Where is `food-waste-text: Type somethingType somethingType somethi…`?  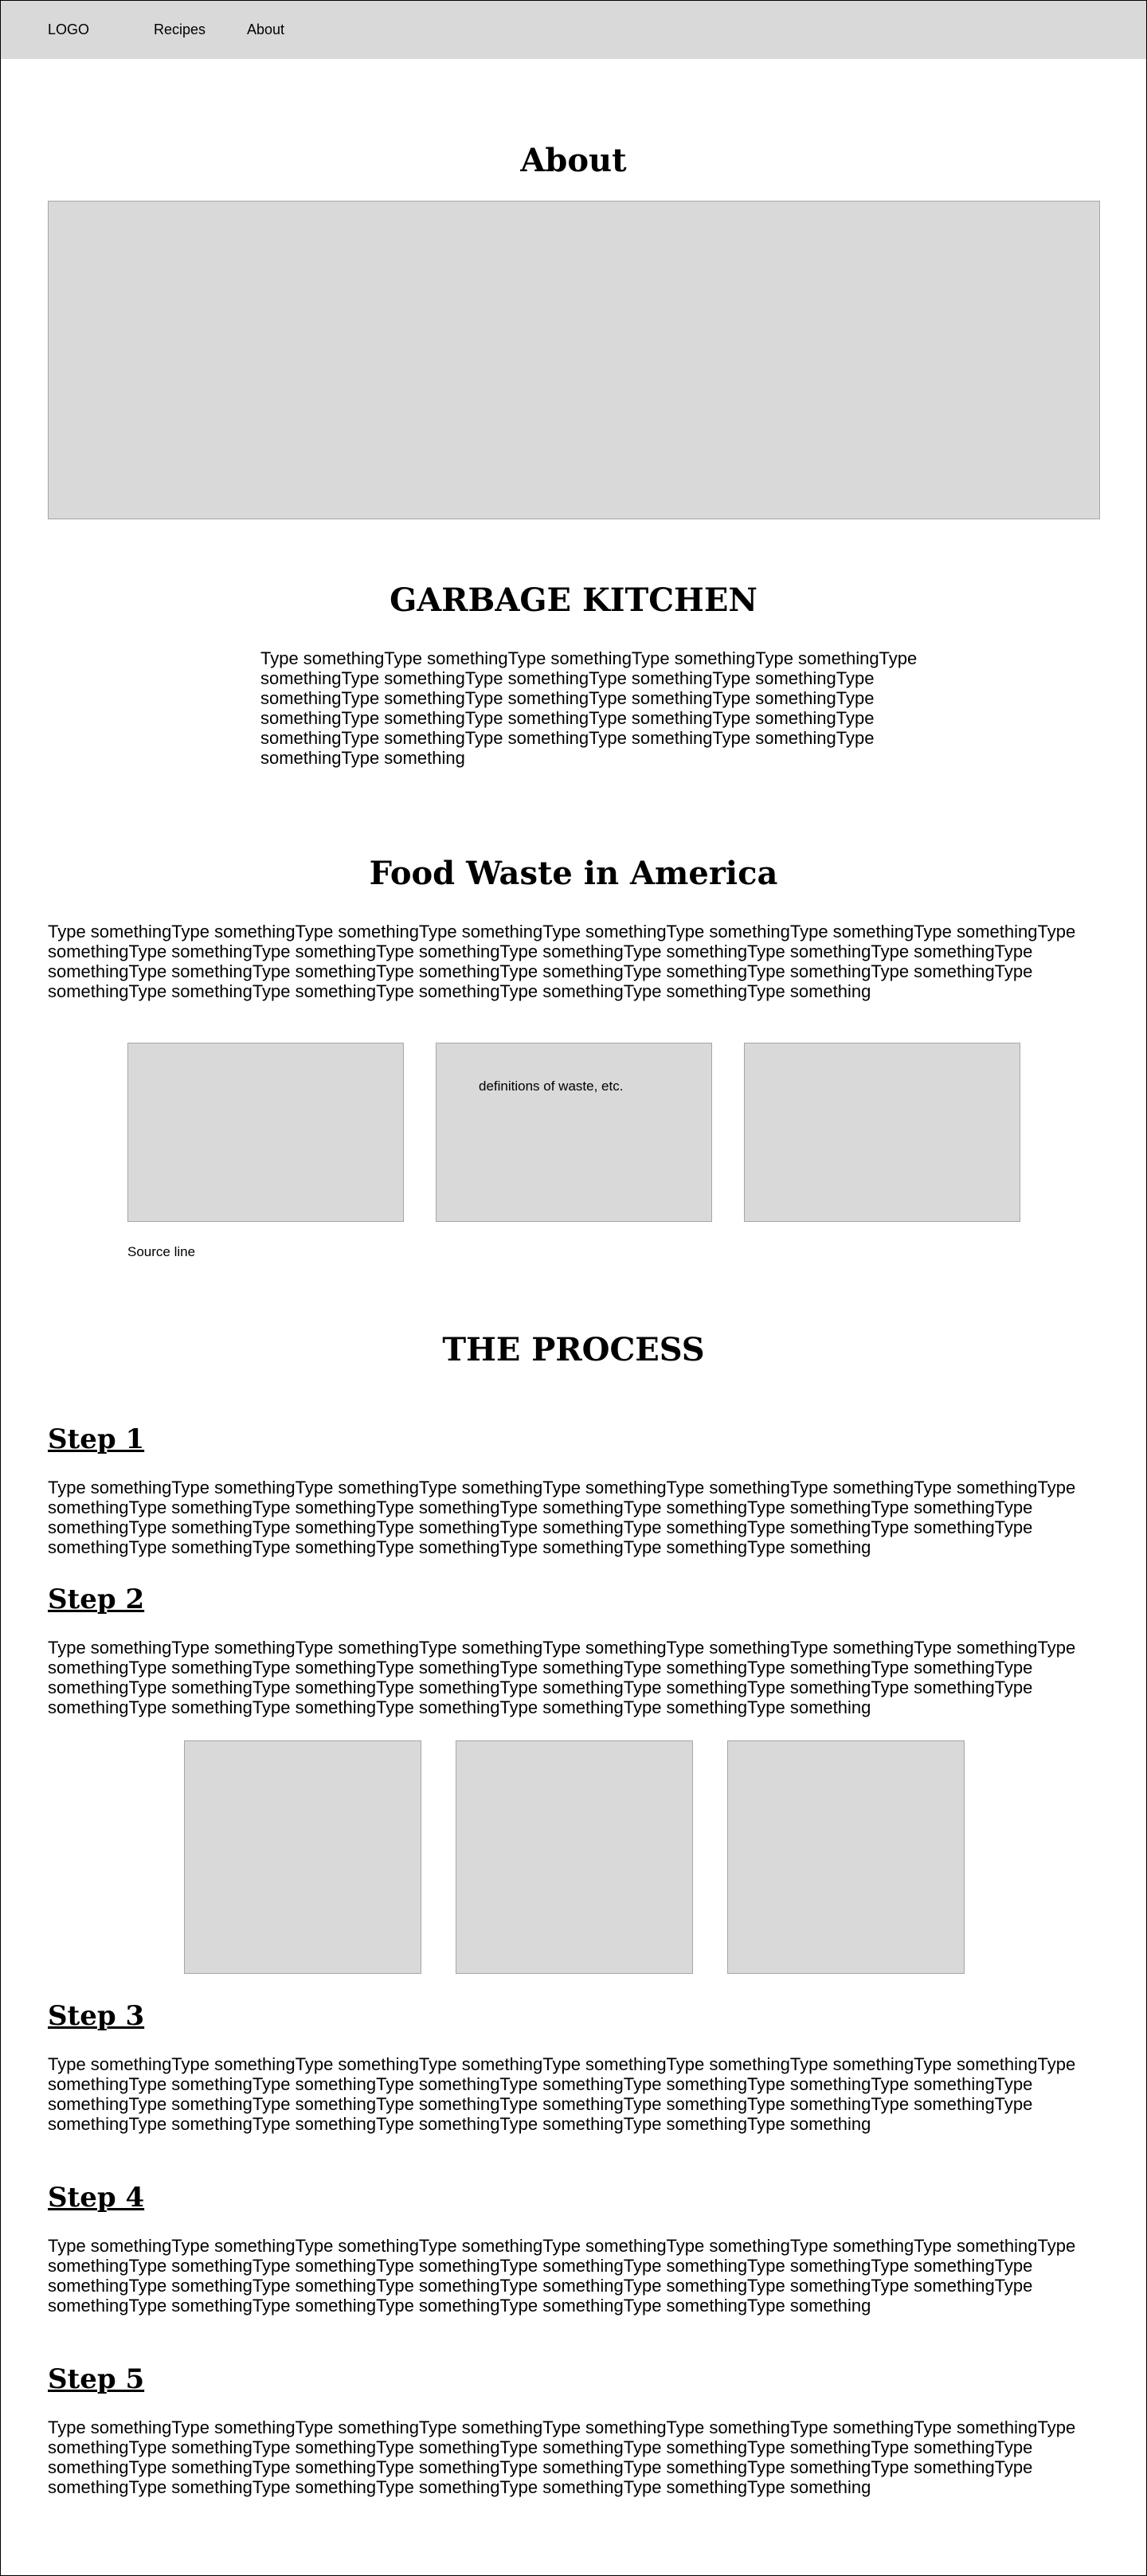
food-waste-text: Type somethingType somethingType somethi… is located at coordinates (562, 961).